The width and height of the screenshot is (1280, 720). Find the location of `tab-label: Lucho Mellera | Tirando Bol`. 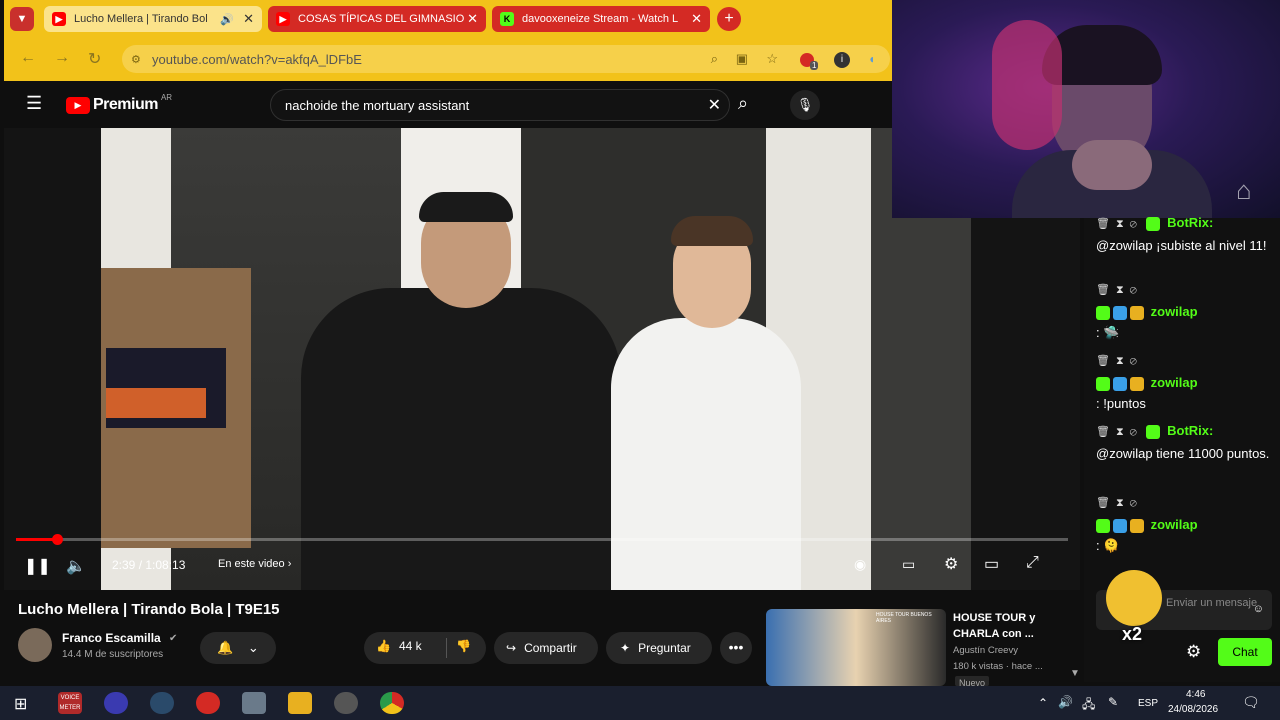

tab-label: Lucho Mellera | Tirando Bol is located at coordinates (141, 19).